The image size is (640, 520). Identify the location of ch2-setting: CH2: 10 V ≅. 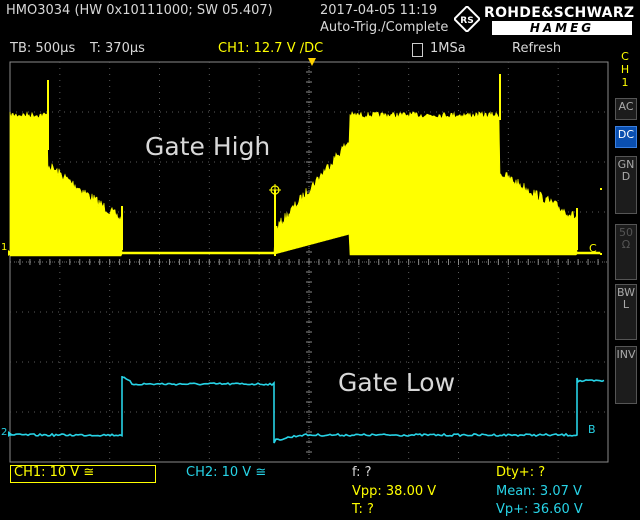
(226, 472).